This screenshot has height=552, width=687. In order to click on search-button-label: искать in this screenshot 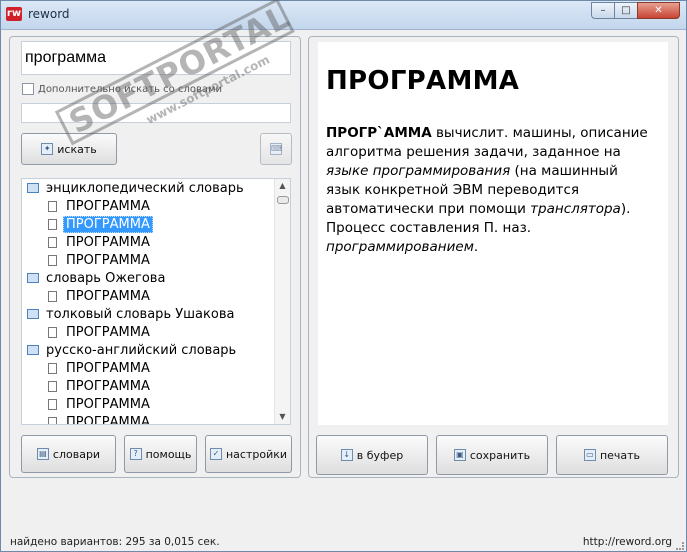, I will do `click(77, 149)`.